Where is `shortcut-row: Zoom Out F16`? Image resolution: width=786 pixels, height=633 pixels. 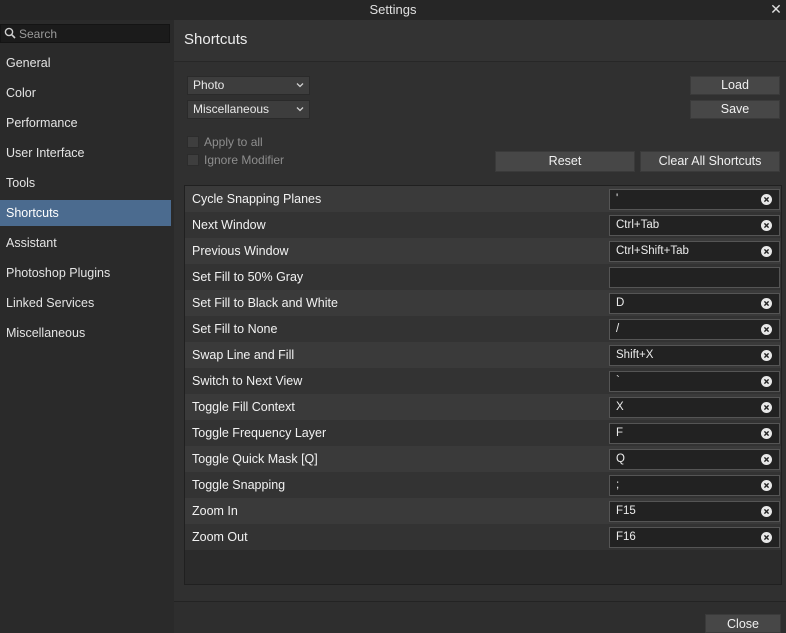
shortcut-row: Zoom Out F16 is located at coordinates (483, 537).